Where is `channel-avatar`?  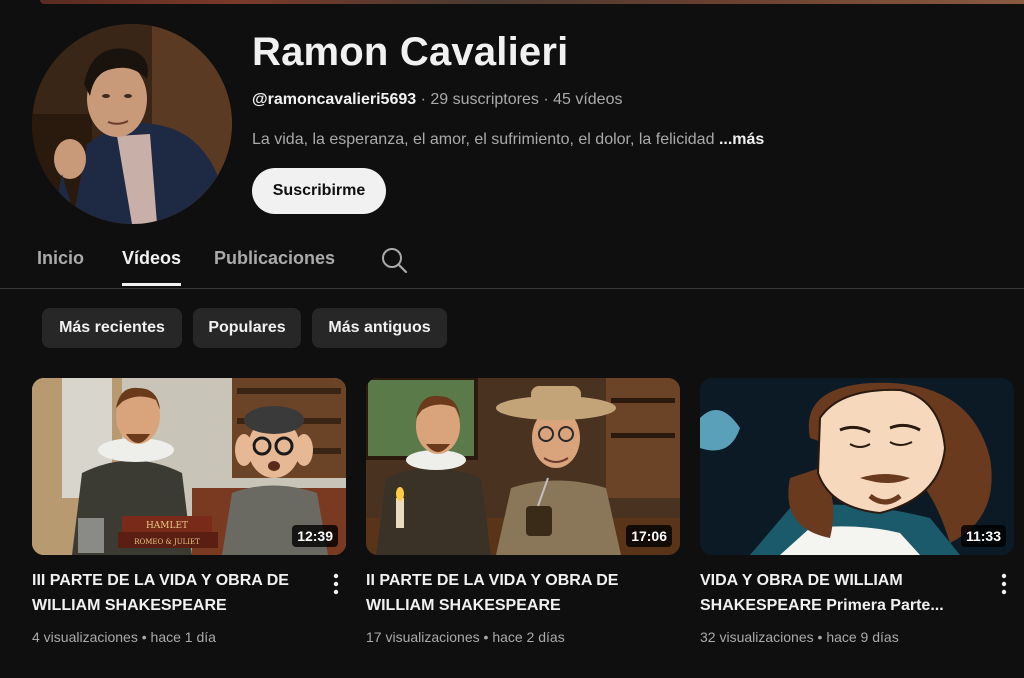
channel-avatar is located at coordinates (132, 124).